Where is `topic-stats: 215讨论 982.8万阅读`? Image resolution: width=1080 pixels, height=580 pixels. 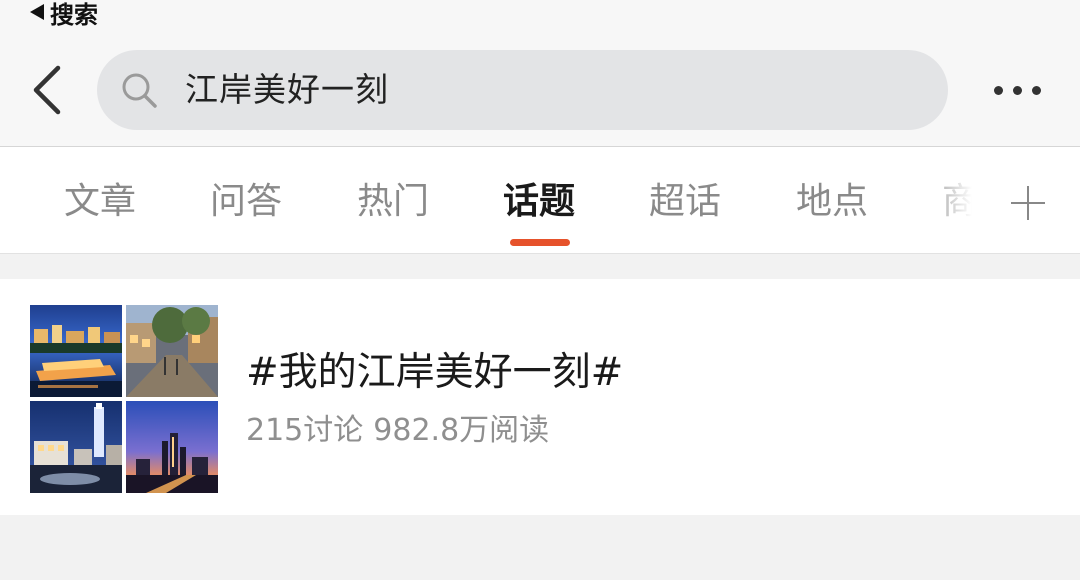
topic-stats: 215讨论 982.8万阅读 is located at coordinates (397, 431).